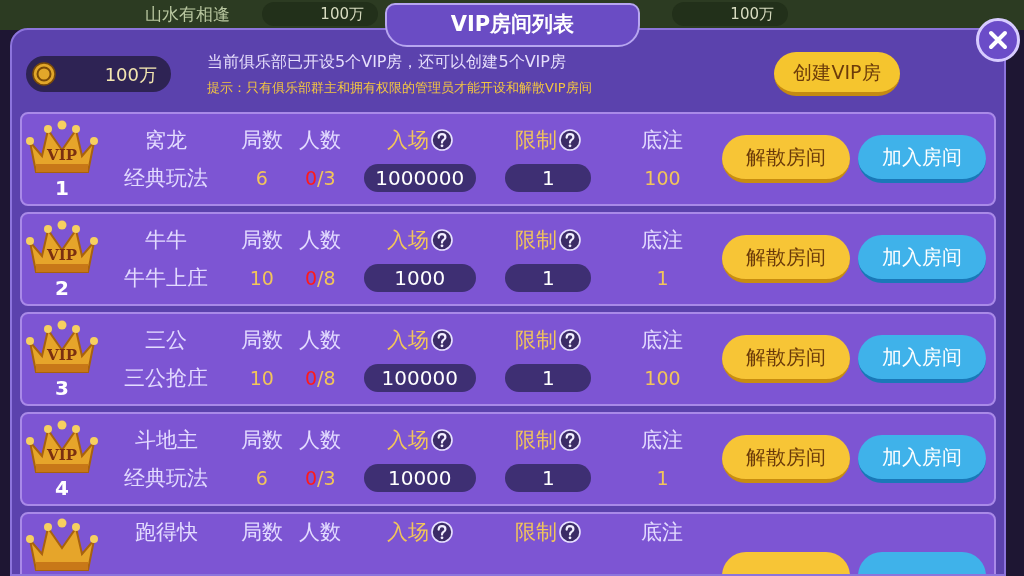 This screenshot has width=1024, height=576. Describe the element at coordinates (166, 440) in the screenshot. I see `game-name: 斗地主` at that location.